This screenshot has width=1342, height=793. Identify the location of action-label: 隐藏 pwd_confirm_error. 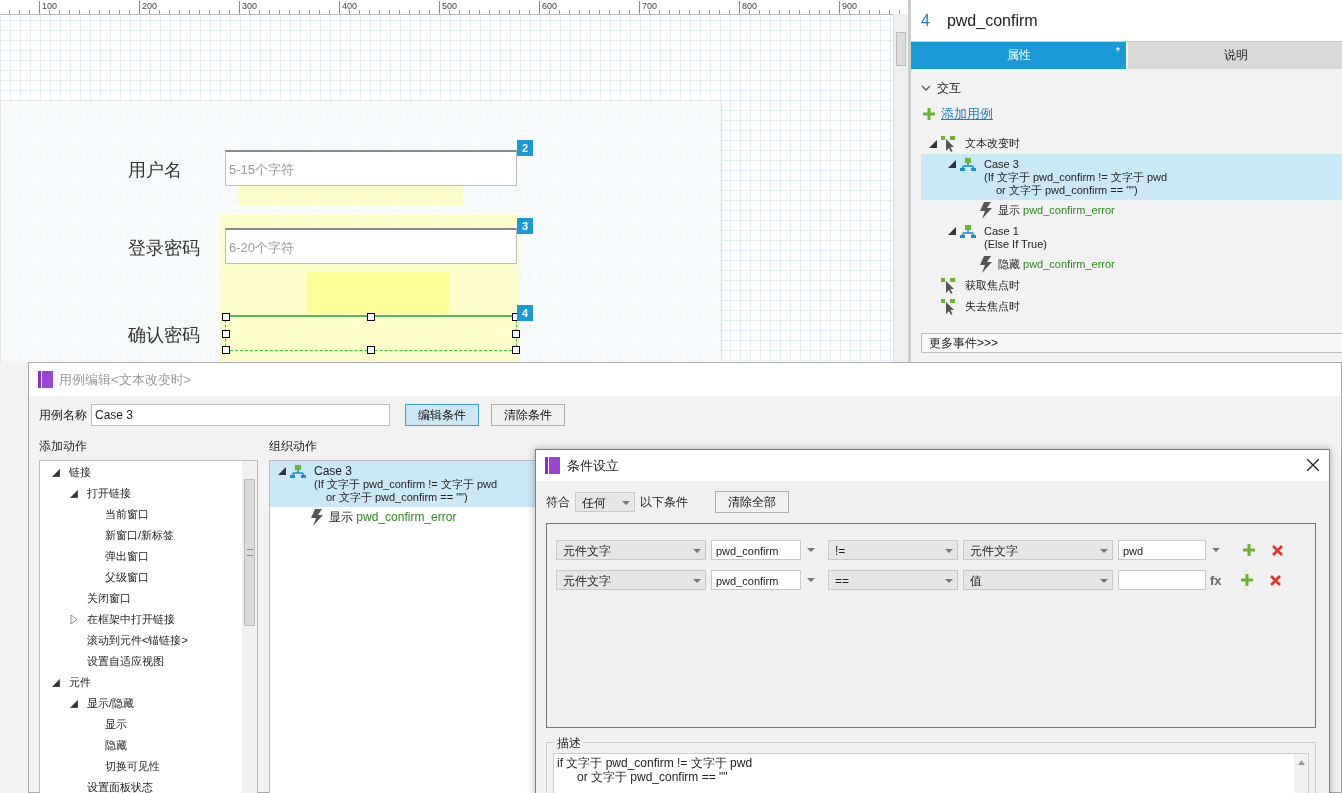
(1056, 264).